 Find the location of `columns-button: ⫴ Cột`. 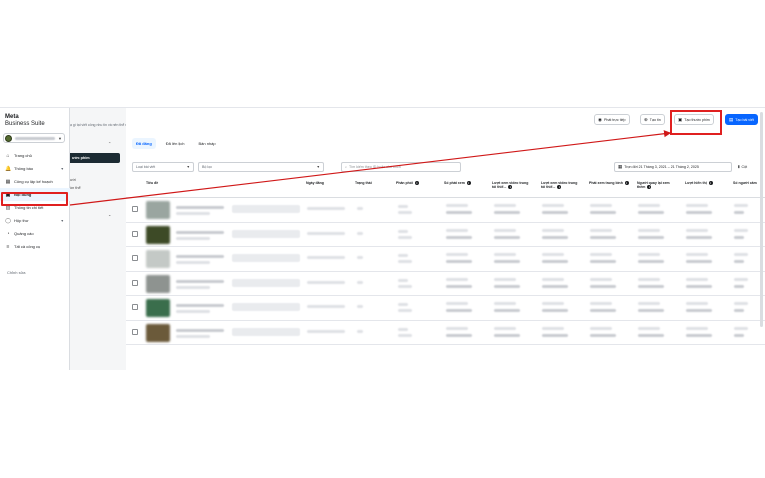

columns-button: ⫴ Cột is located at coordinates (742, 167).